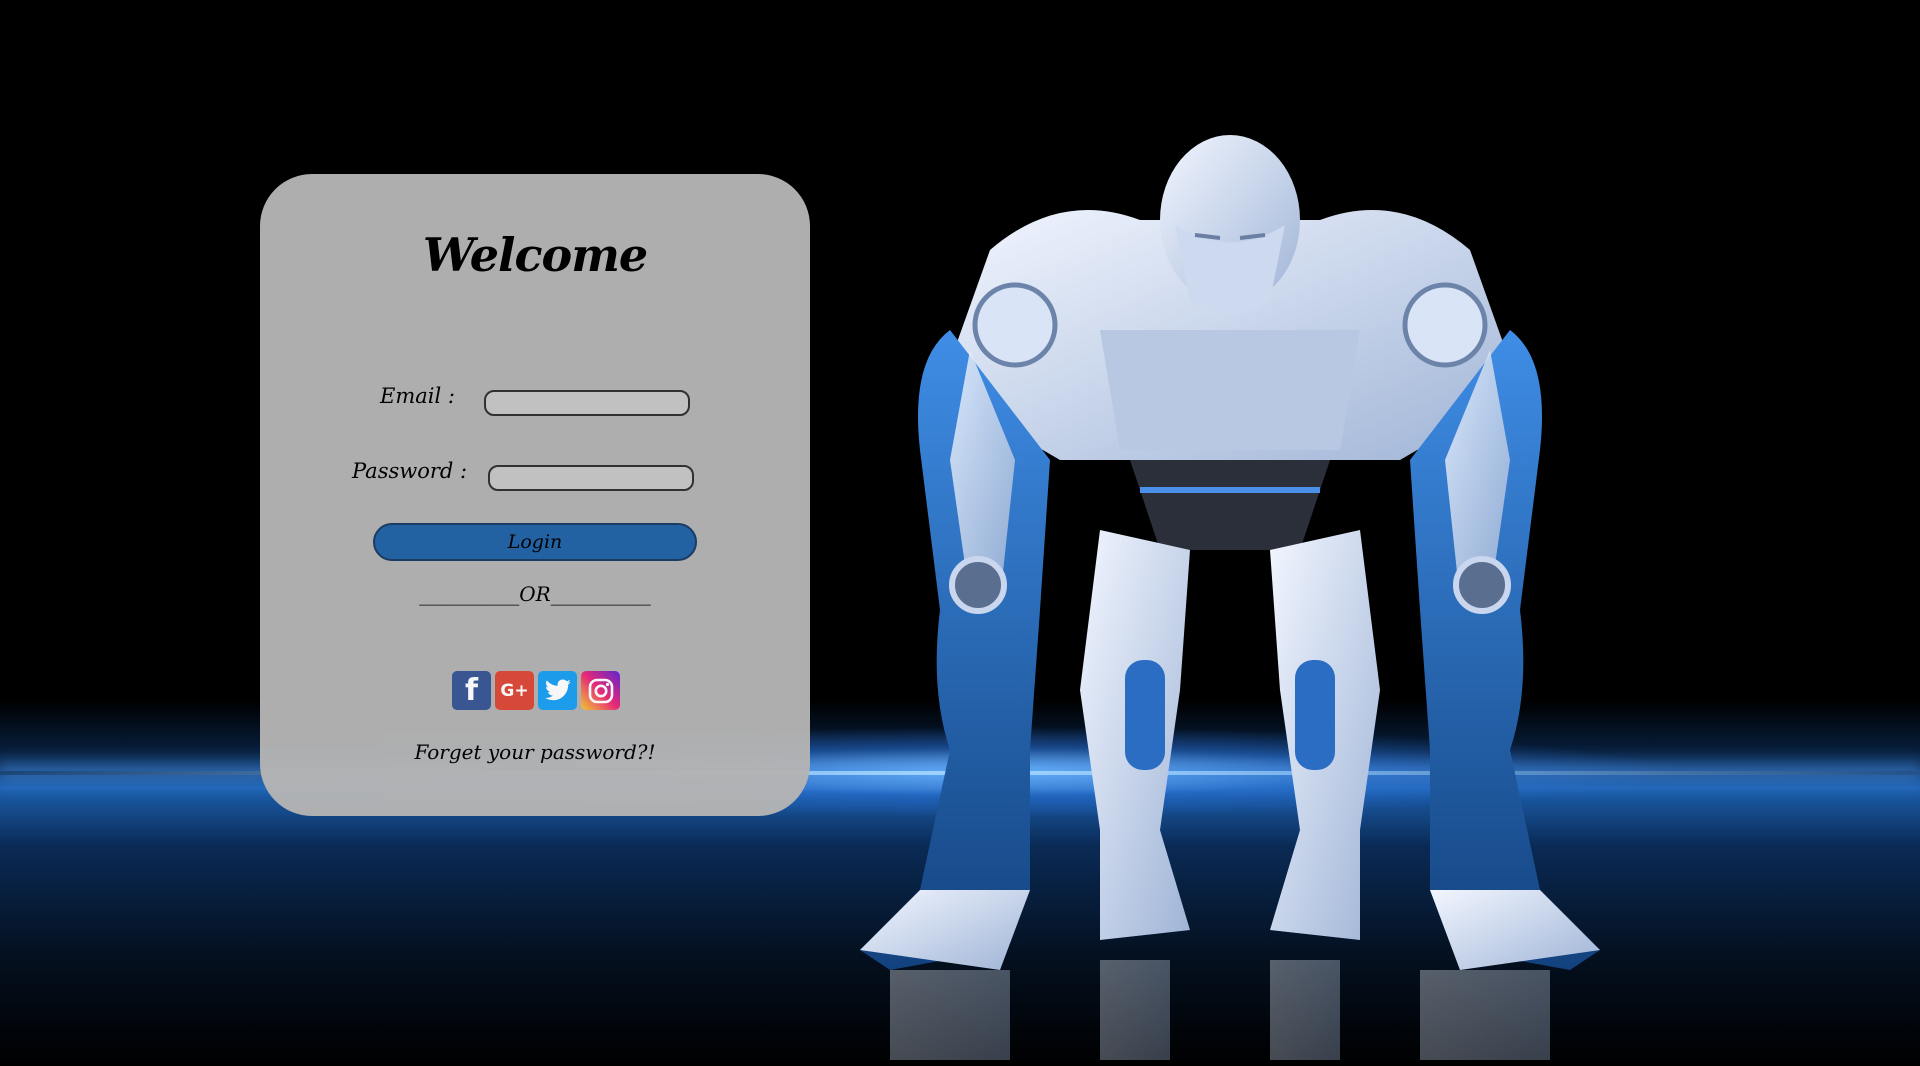  What do you see at coordinates (410, 471) in the screenshot?
I see `password-label: Password :` at bounding box center [410, 471].